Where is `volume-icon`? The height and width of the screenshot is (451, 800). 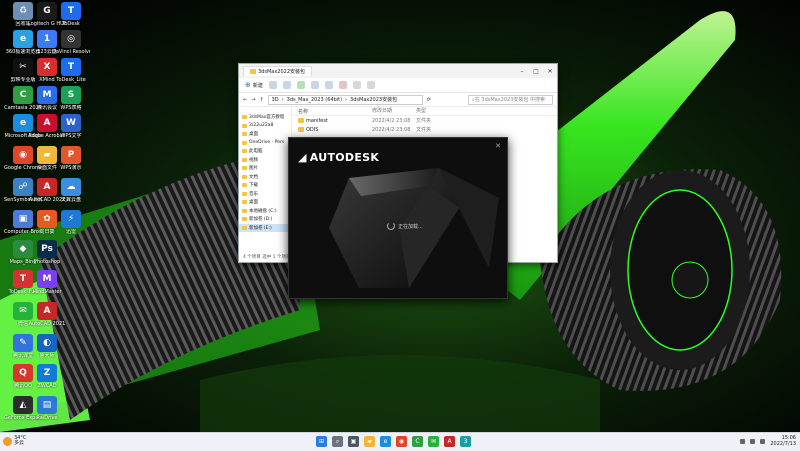 volume-icon is located at coordinates (763, 441).